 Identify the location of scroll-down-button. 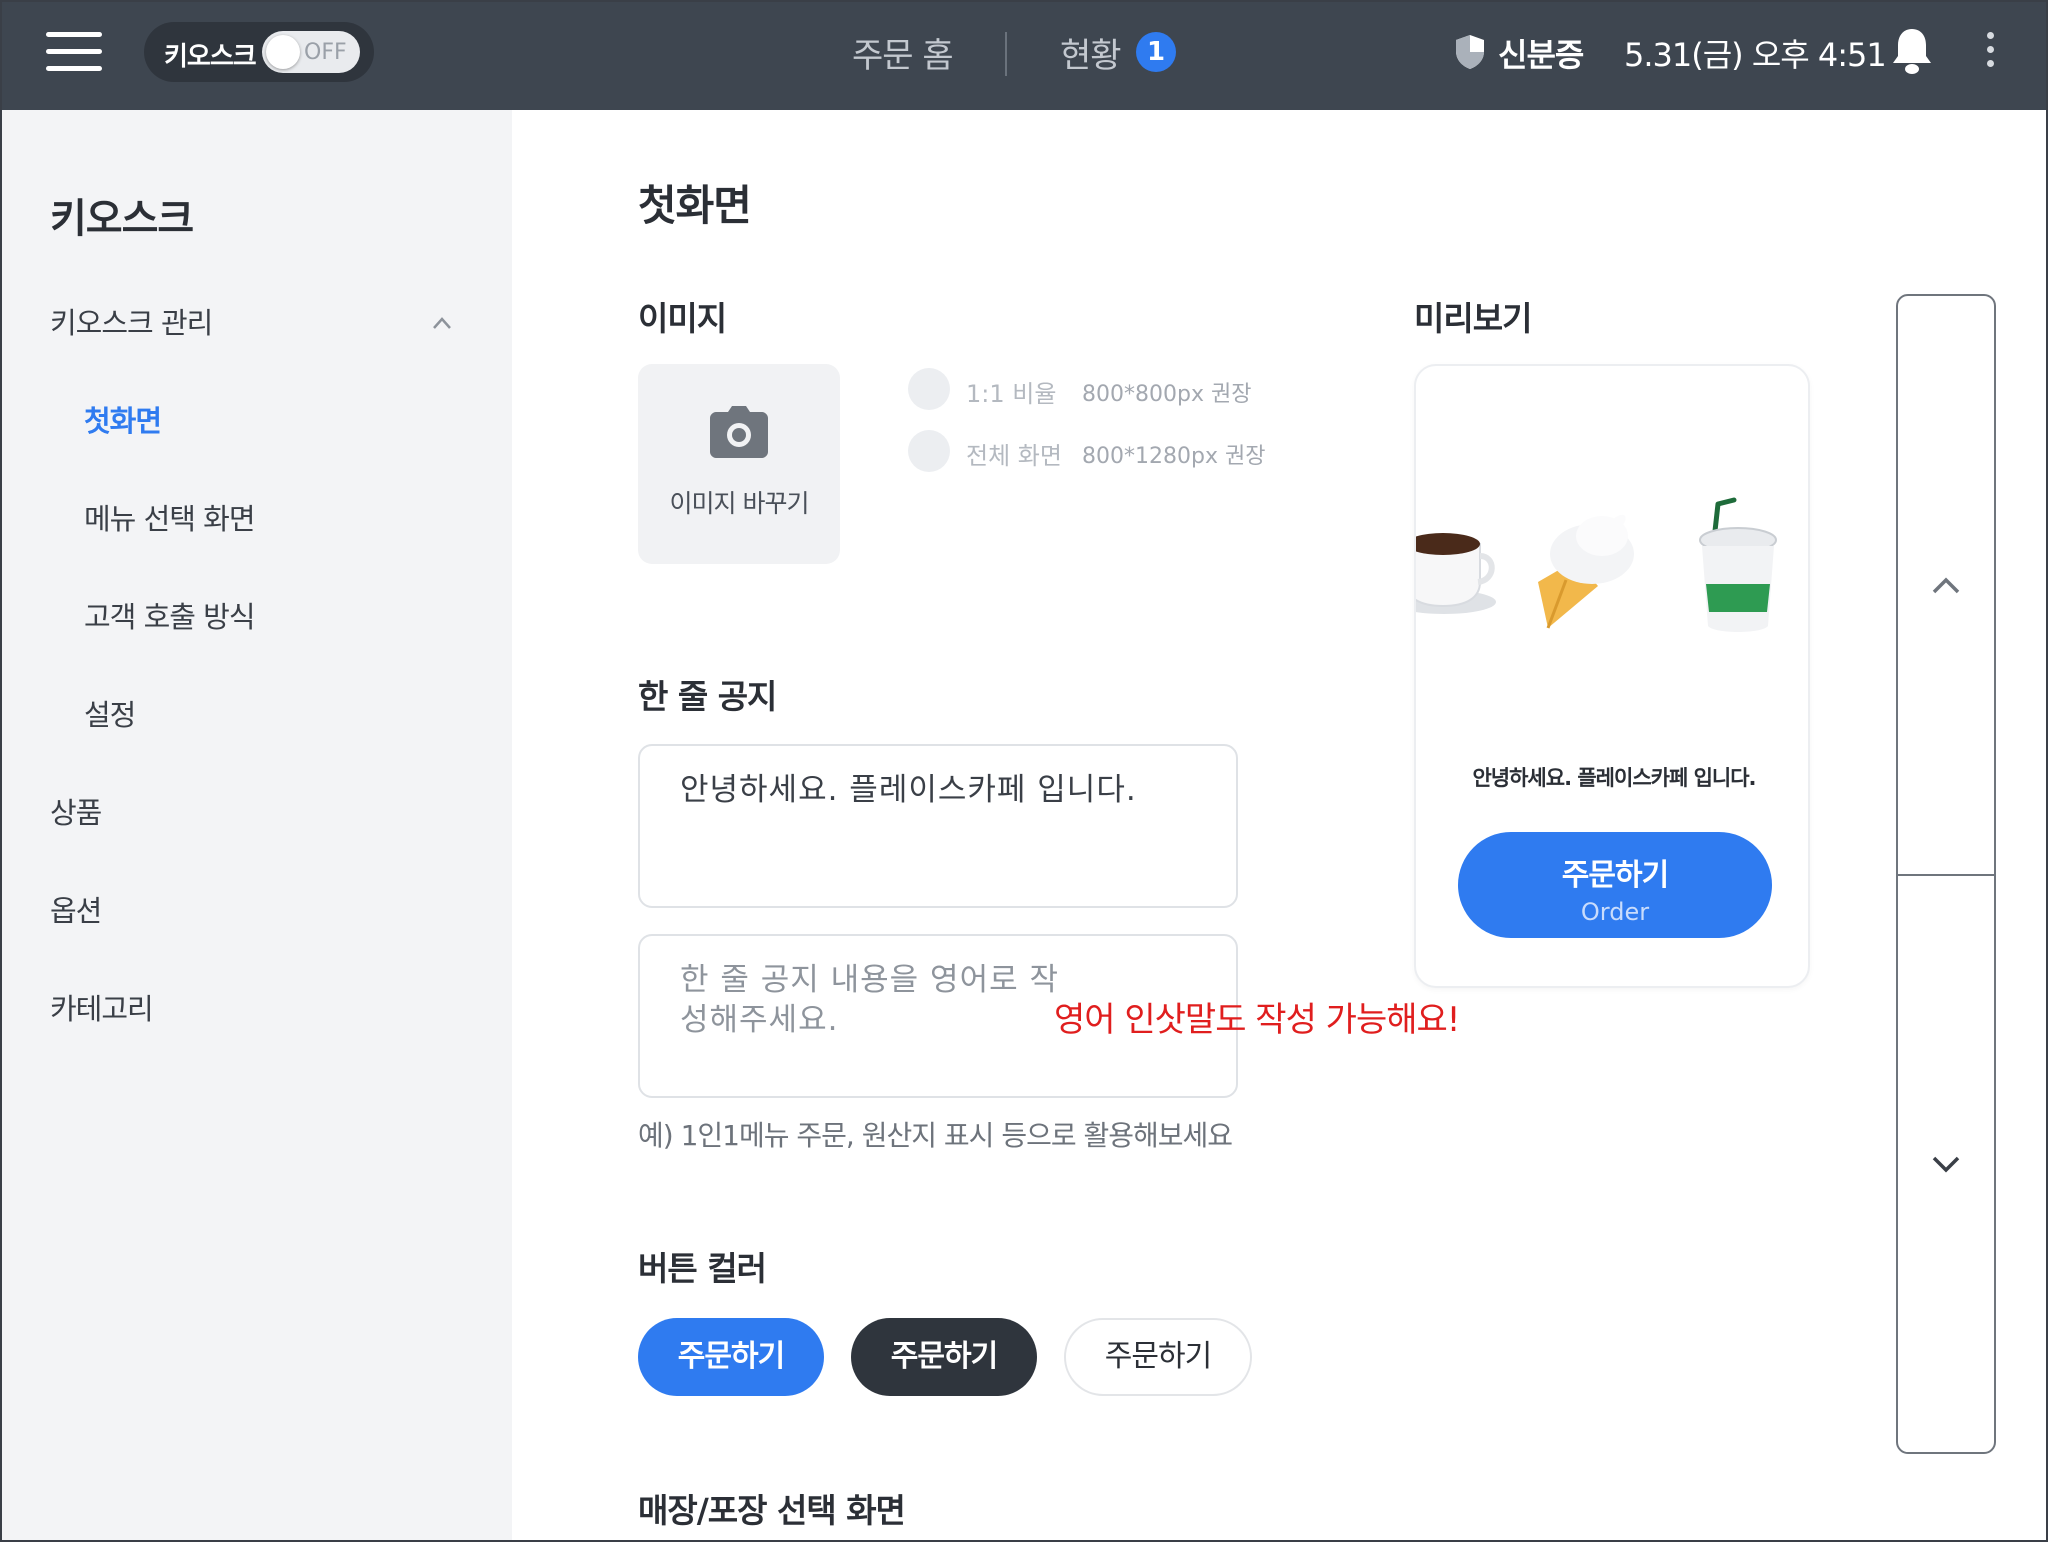
(1946, 1164).